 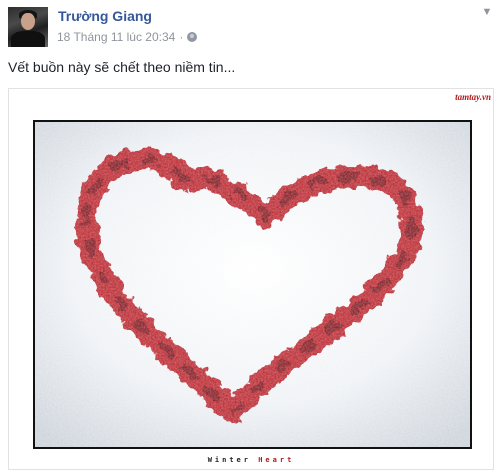 I want to click on photo-watermark: tamtay.vn, so click(x=473, y=97).